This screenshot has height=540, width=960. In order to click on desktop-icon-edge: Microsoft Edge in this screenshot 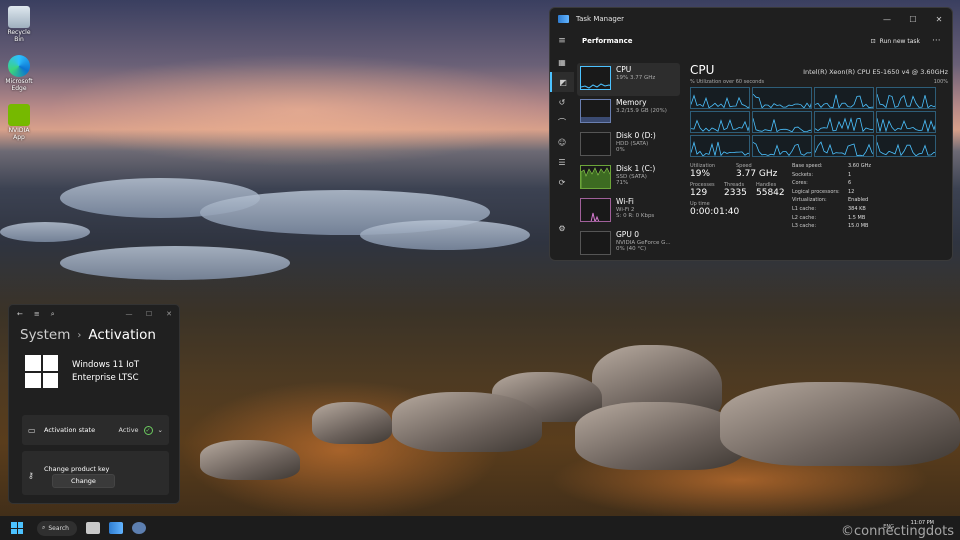, I will do `click(19, 73)`.